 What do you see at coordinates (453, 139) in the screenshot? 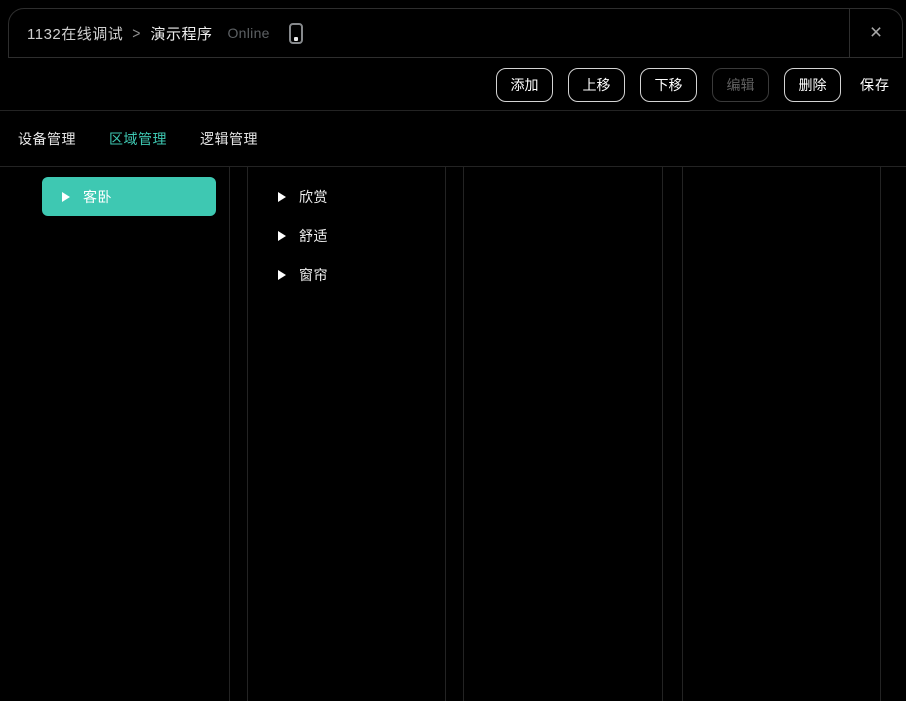
I see `tab-bar: 设备管理 区域管理 逻辑管理` at bounding box center [453, 139].